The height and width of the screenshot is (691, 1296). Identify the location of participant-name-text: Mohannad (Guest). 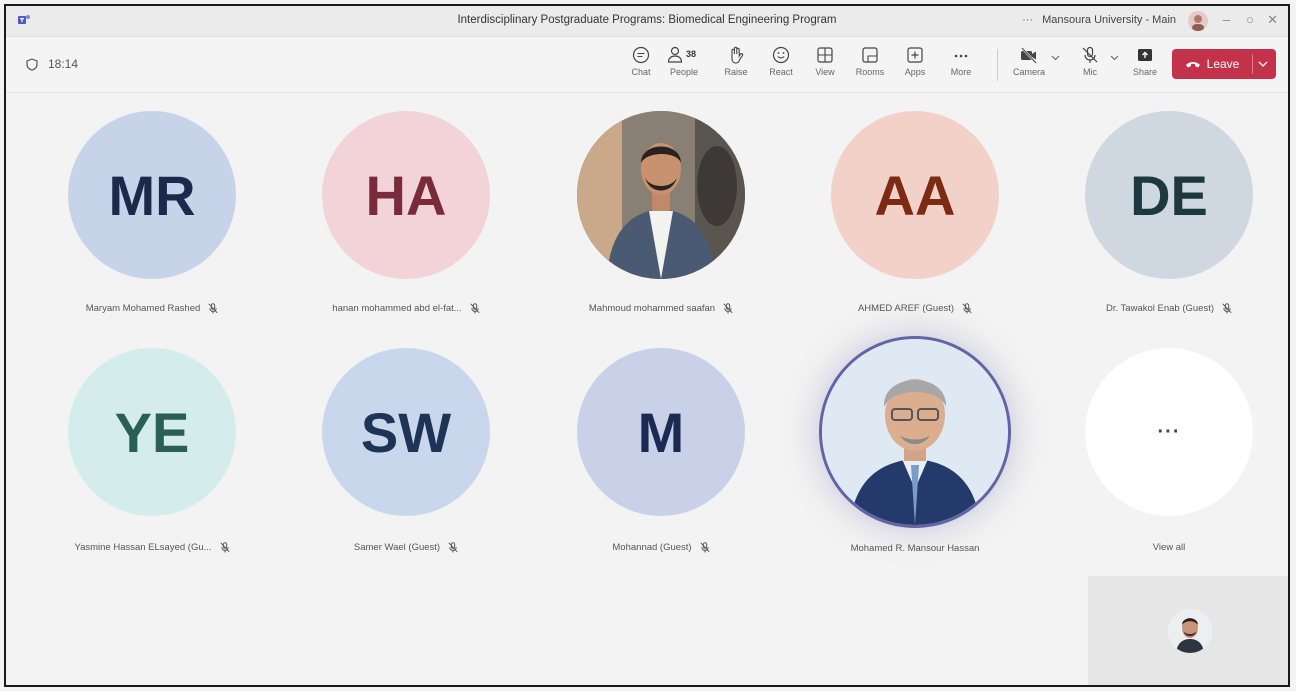
(652, 547).